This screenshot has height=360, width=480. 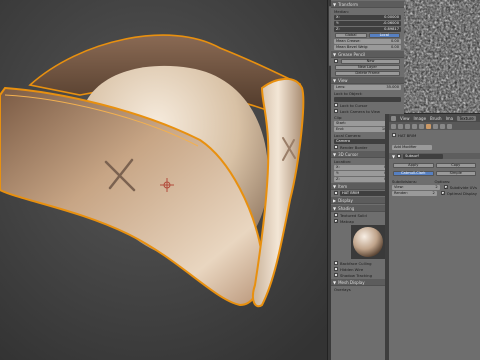 What do you see at coordinates (338, 179) in the screenshot?
I see `z-label: Z:` at bounding box center [338, 179].